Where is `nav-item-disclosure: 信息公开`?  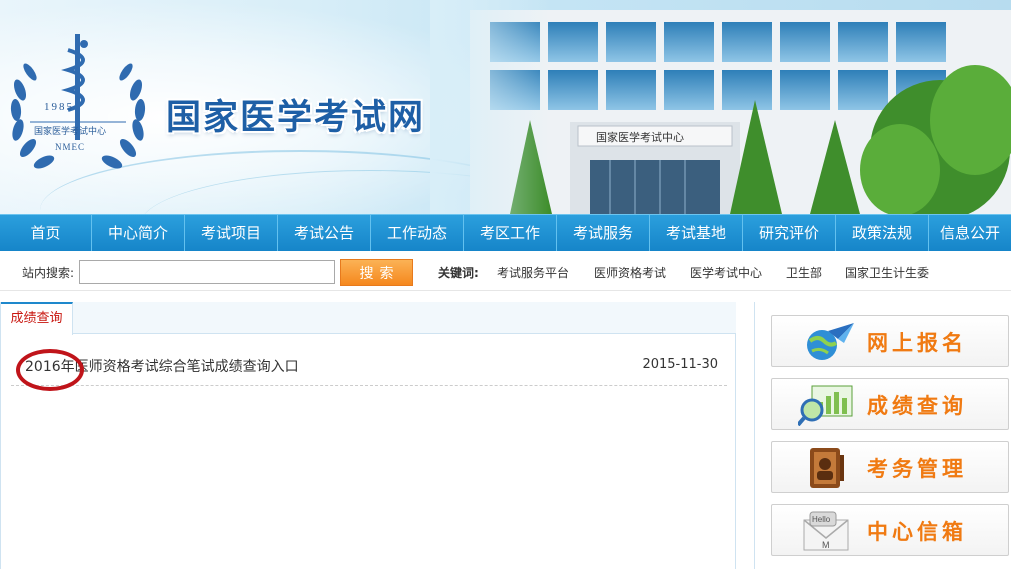
nav-item-disclosure: 信息公开 is located at coordinates (970, 233).